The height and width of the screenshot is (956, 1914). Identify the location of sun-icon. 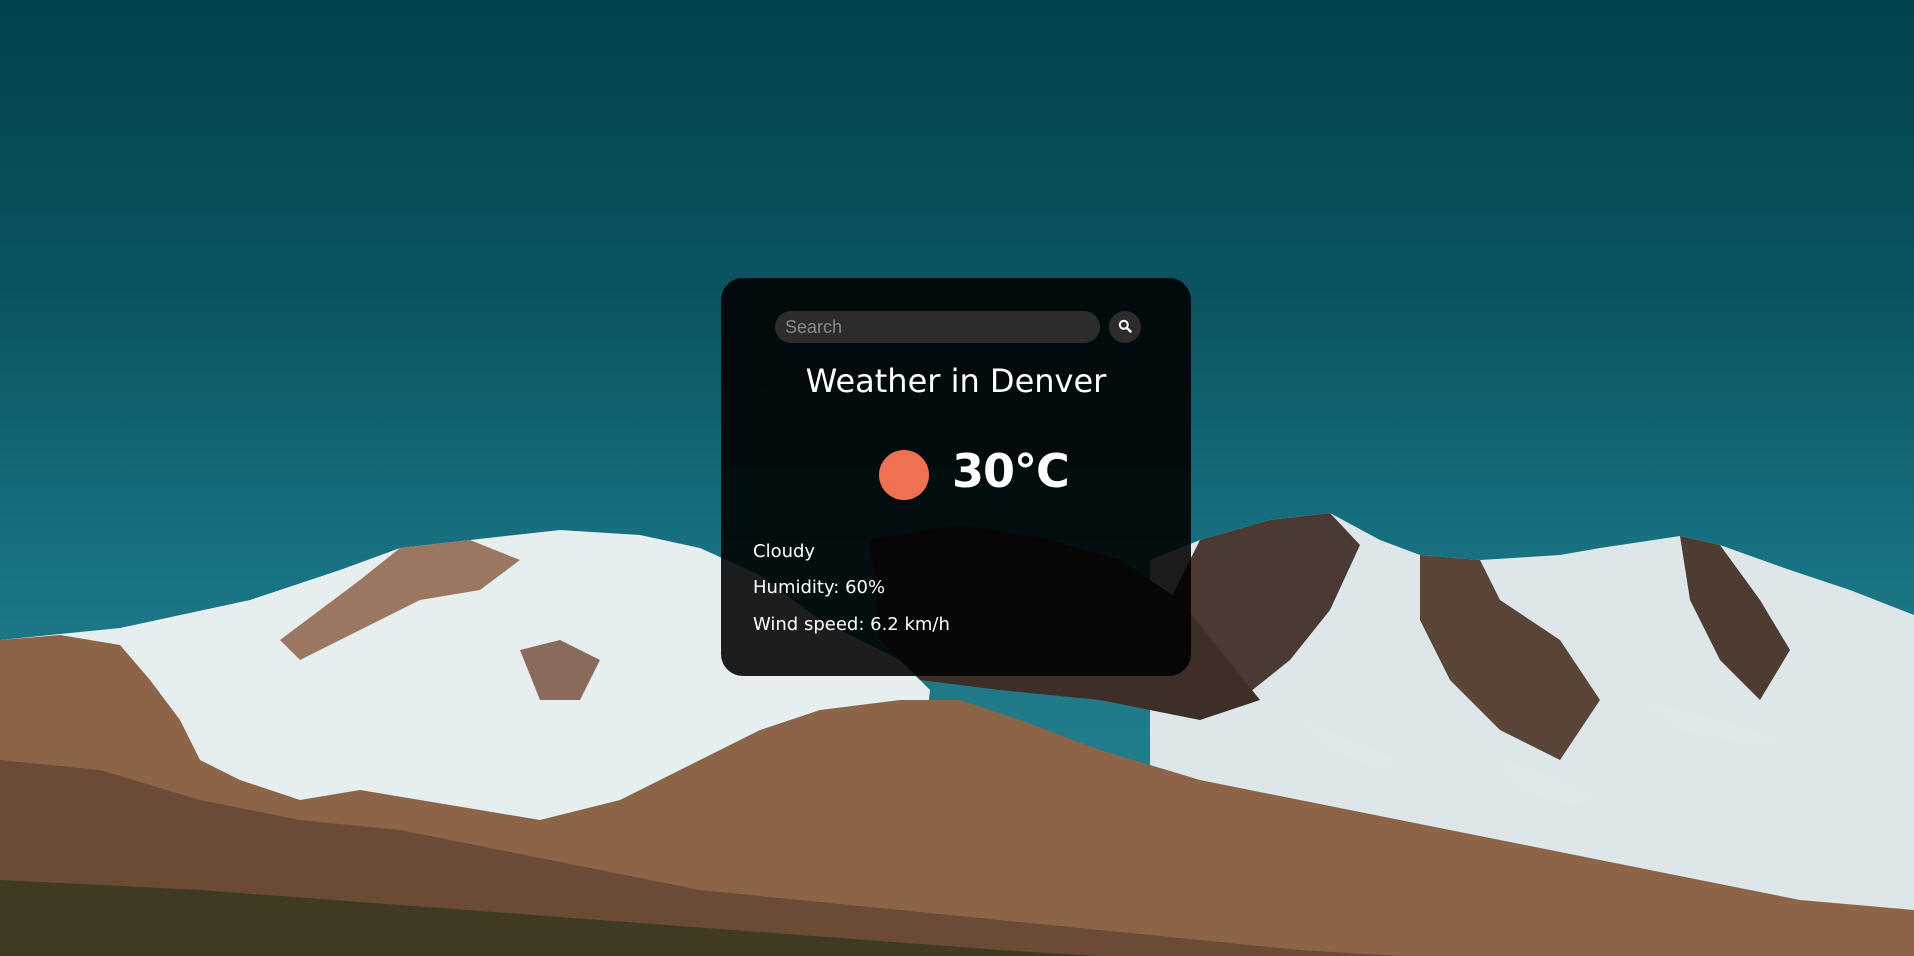
(904, 475).